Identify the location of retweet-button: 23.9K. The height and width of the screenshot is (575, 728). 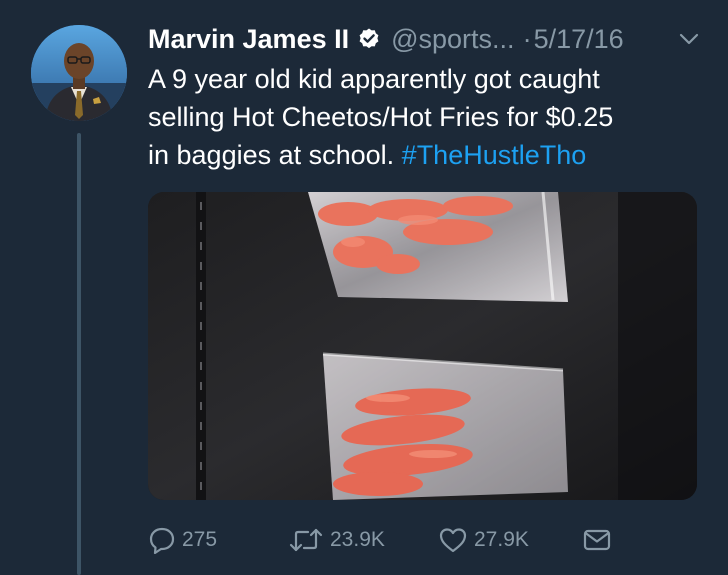
(336, 540).